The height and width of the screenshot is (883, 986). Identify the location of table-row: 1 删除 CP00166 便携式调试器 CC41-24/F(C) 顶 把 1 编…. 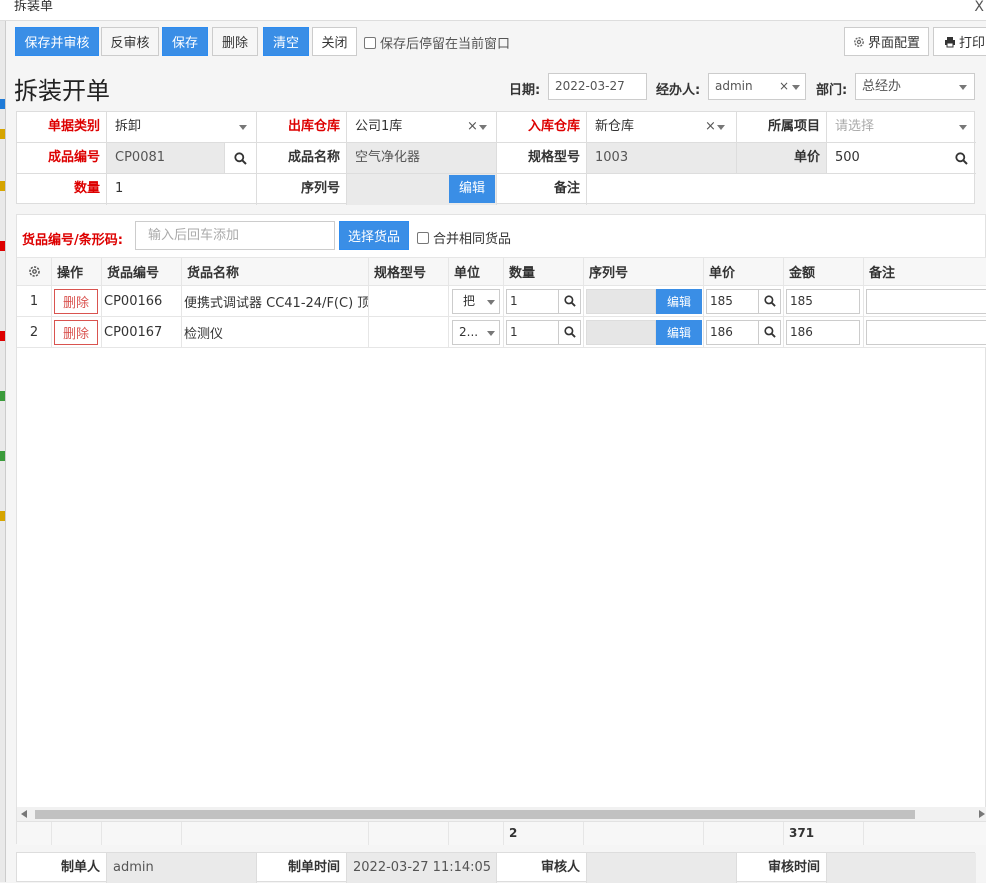
(501, 301).